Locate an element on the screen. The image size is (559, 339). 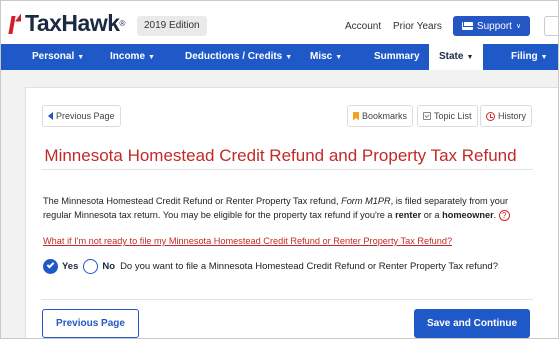
mail-icon is located at coordinates (467, 26).